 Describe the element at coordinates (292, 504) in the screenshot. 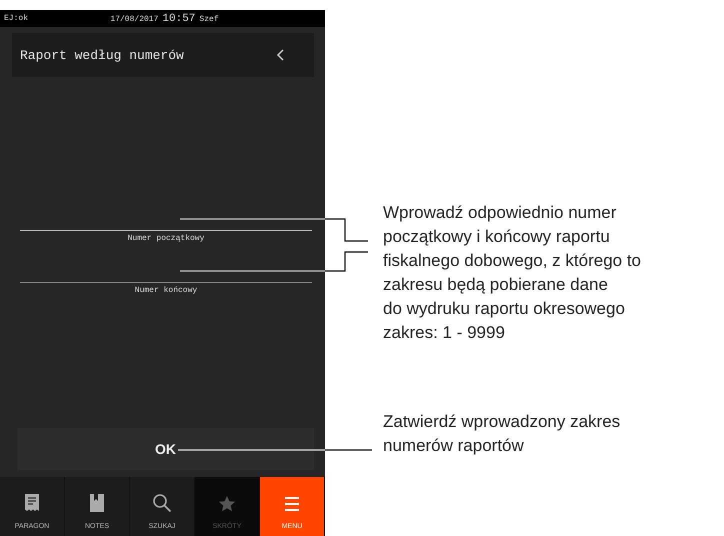

I see `menu-icon` at that location.